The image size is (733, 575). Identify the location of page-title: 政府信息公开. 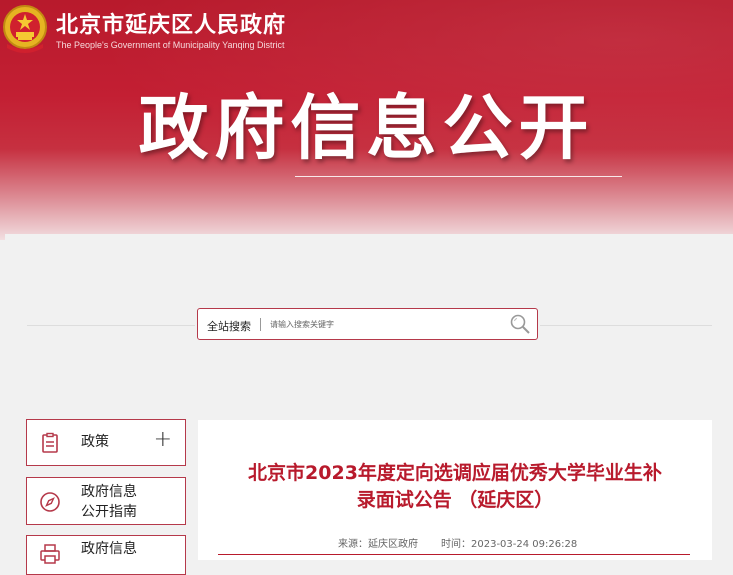
(366, 128).